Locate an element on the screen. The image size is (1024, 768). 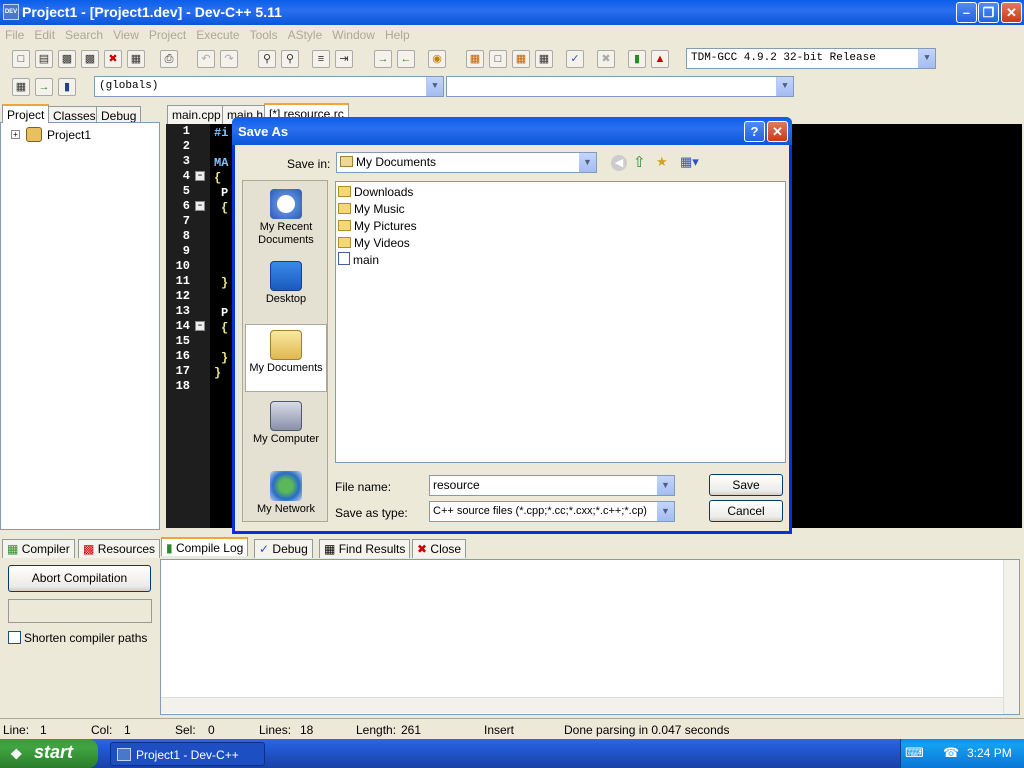
syntax-check-icon: ✓ is located at coordinates (575, 59).